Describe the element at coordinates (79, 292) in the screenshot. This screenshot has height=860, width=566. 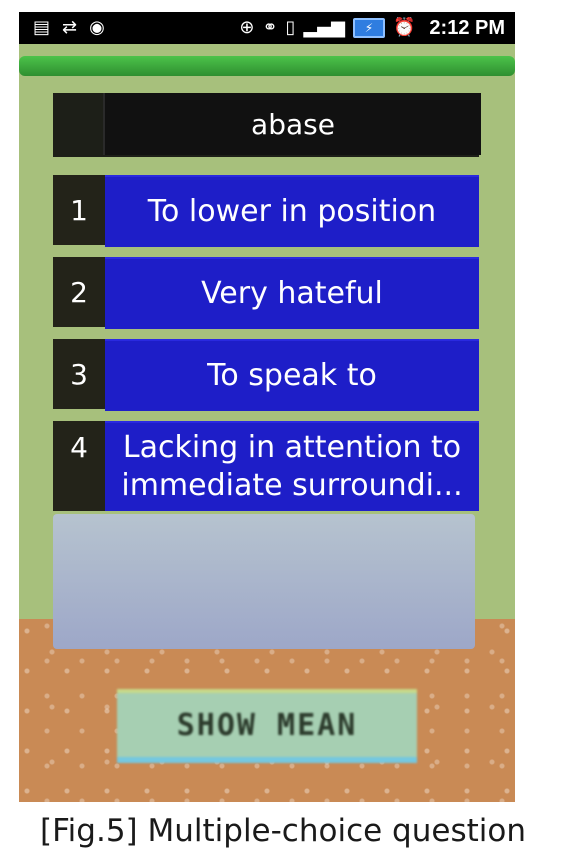
I see `option-number: 2` at that location.